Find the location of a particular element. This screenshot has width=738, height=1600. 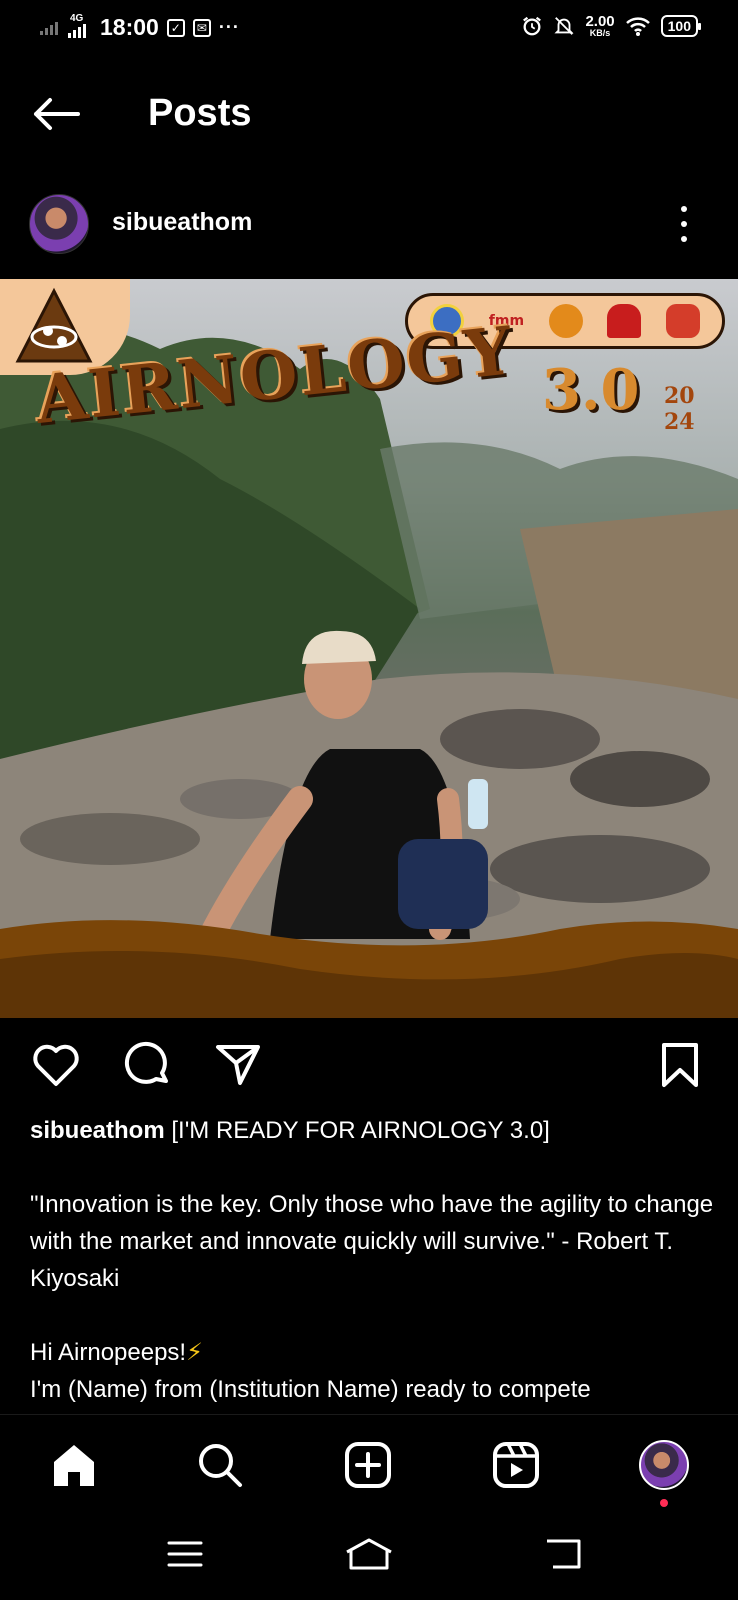

heart-icon is located at coordinates (56, 1065).